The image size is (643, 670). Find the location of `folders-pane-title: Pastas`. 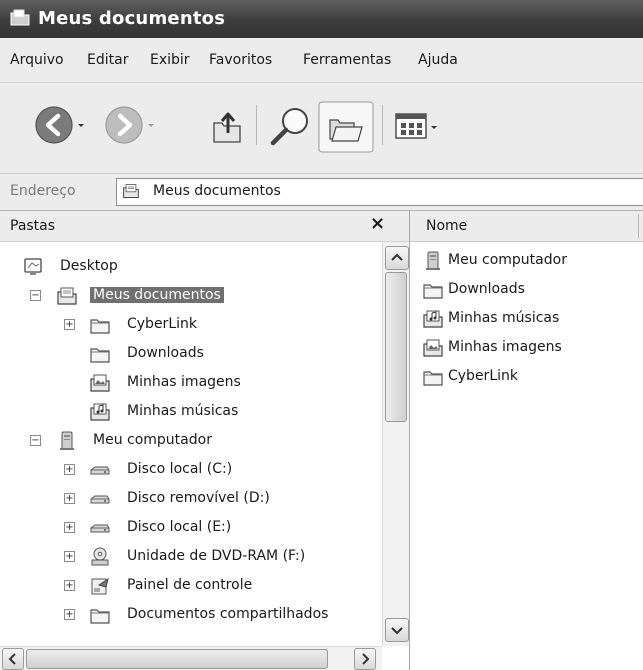

folders-pane-title: Pastas is located at coordinates (33, 226).